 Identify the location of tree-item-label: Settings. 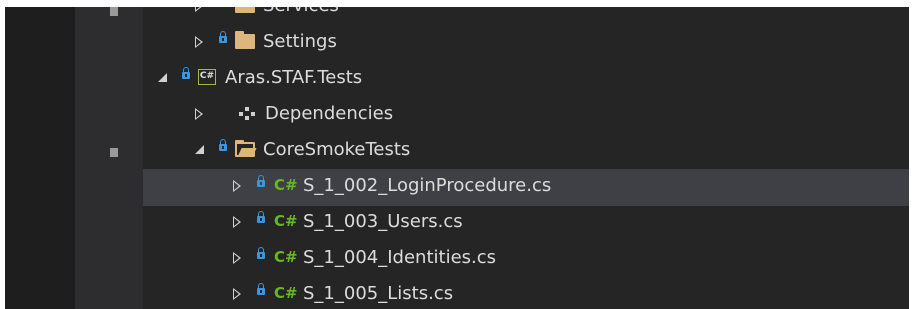
(300, 41).